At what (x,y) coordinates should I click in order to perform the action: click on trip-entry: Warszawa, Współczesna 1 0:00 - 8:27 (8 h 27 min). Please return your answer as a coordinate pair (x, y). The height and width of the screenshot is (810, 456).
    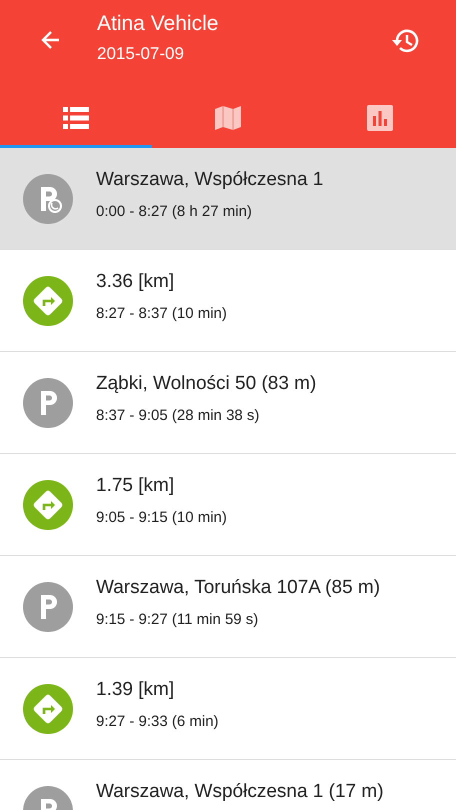
    Looking at the image, I should click on (228, 199).